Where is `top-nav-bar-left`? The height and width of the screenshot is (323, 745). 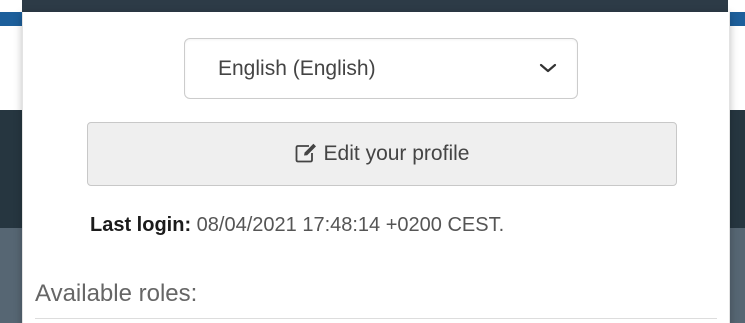 top-nav-bar-left is located at coordinates (11, 19).